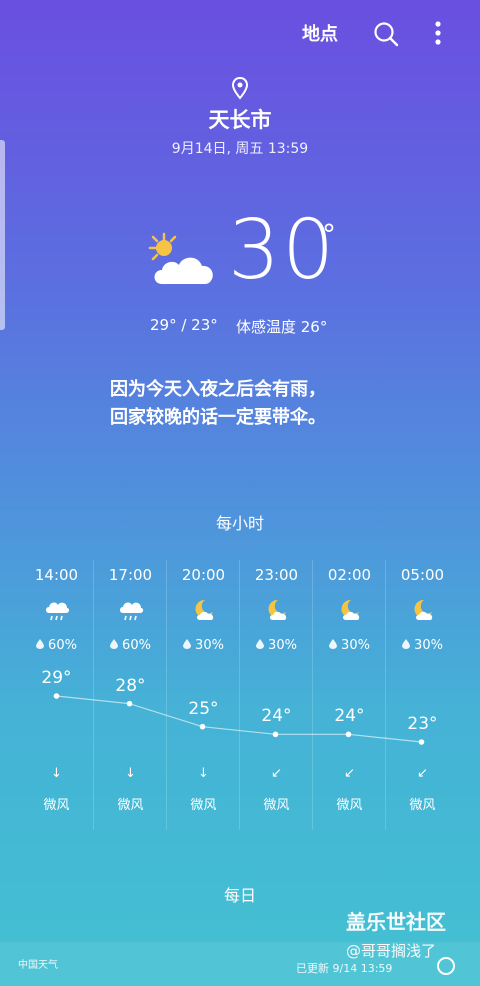 The height and width of the screenshot is (986, 480). I want to click on hour-time: 20:00, so click(203, 575).